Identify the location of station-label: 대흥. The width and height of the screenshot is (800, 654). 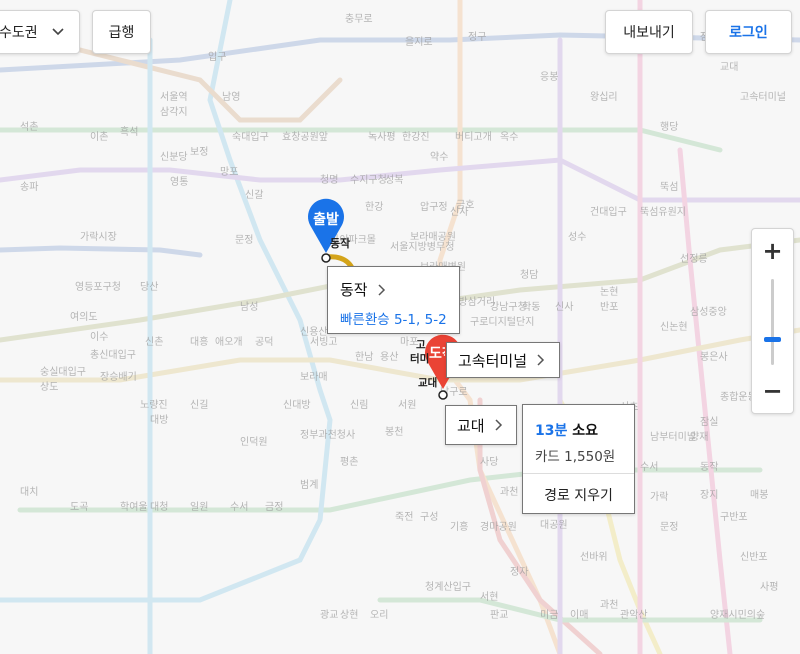
(199, 341).